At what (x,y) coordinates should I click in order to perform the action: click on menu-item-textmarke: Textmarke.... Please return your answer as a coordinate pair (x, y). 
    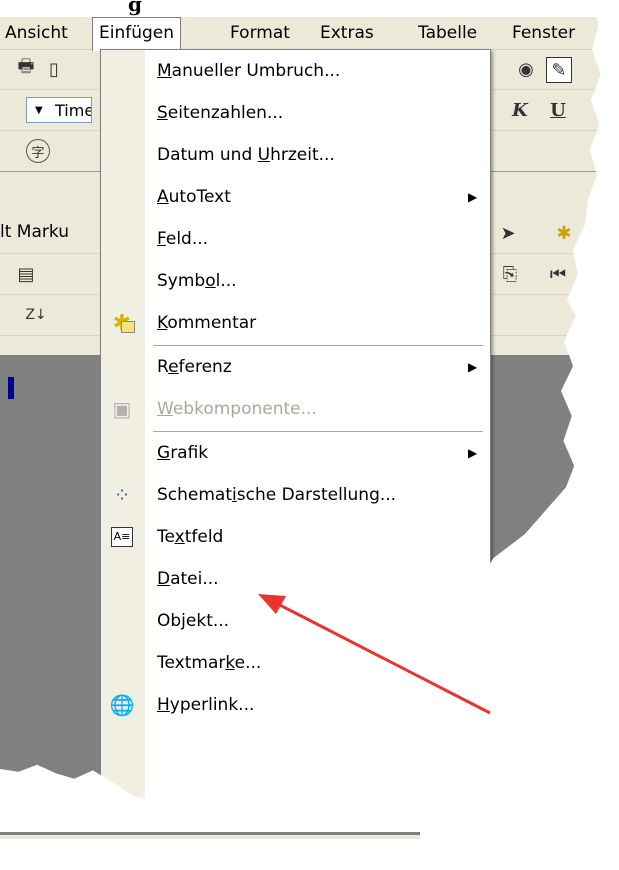
    Looking at the image, I should click on (295, 663).